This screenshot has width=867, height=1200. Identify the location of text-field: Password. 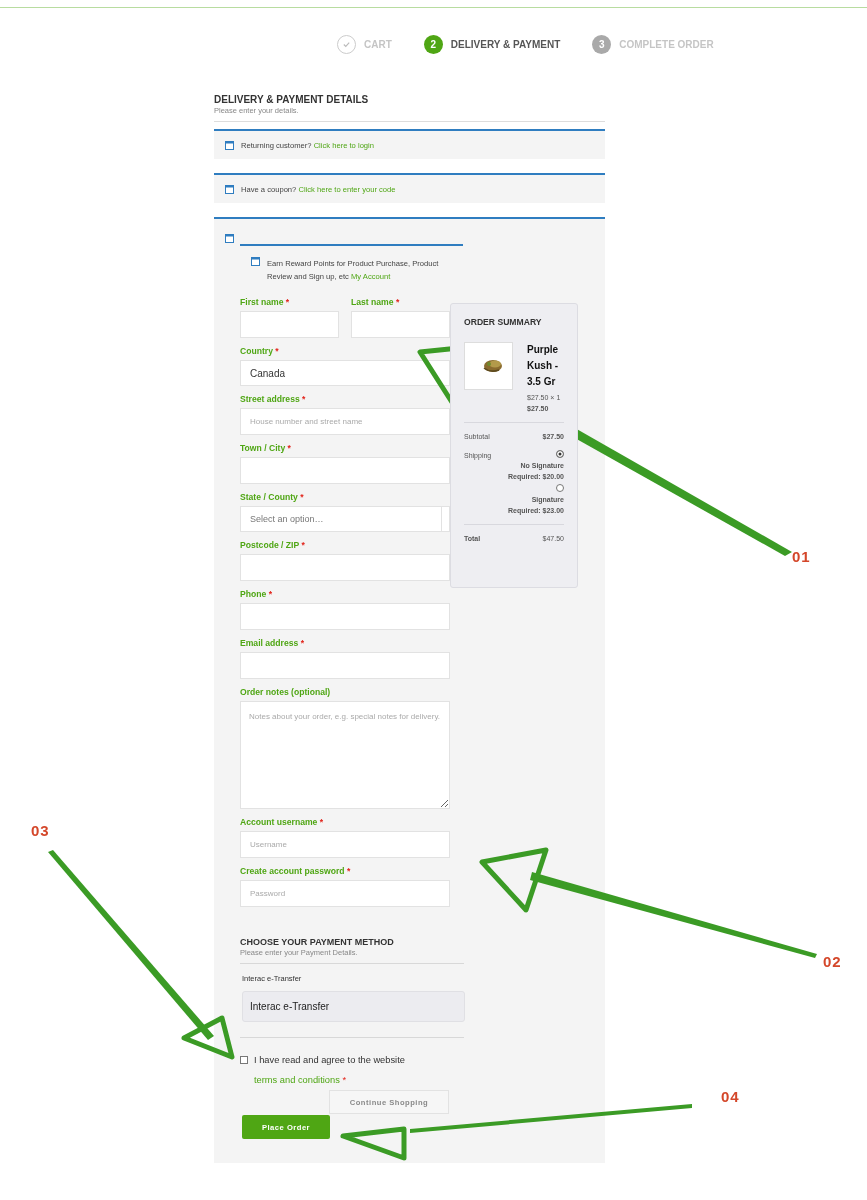
(345, 893).